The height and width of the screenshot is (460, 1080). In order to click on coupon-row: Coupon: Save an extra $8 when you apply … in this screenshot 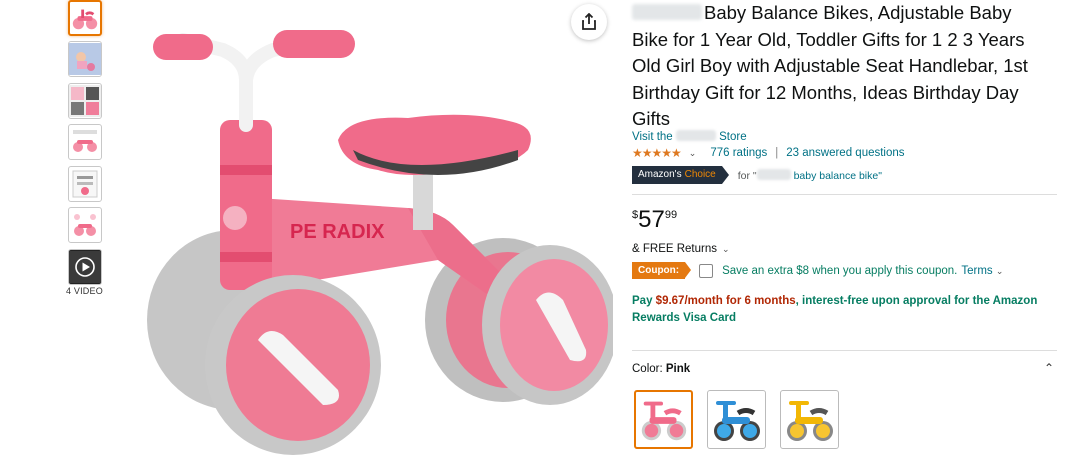, I will do `click(817, 270)`.